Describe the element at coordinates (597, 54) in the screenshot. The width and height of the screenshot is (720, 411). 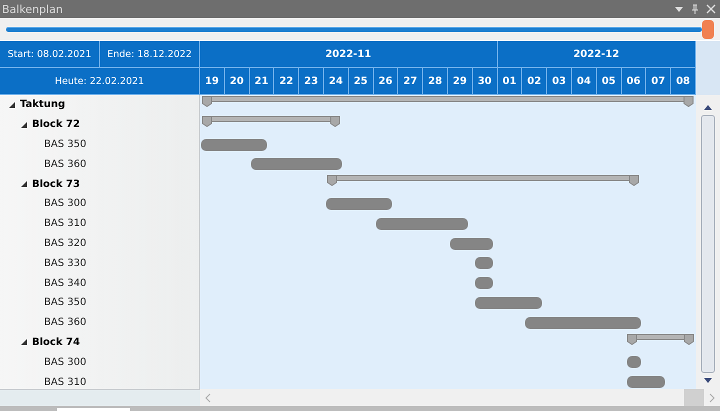
I see `month-header: 2022-12` at that location.